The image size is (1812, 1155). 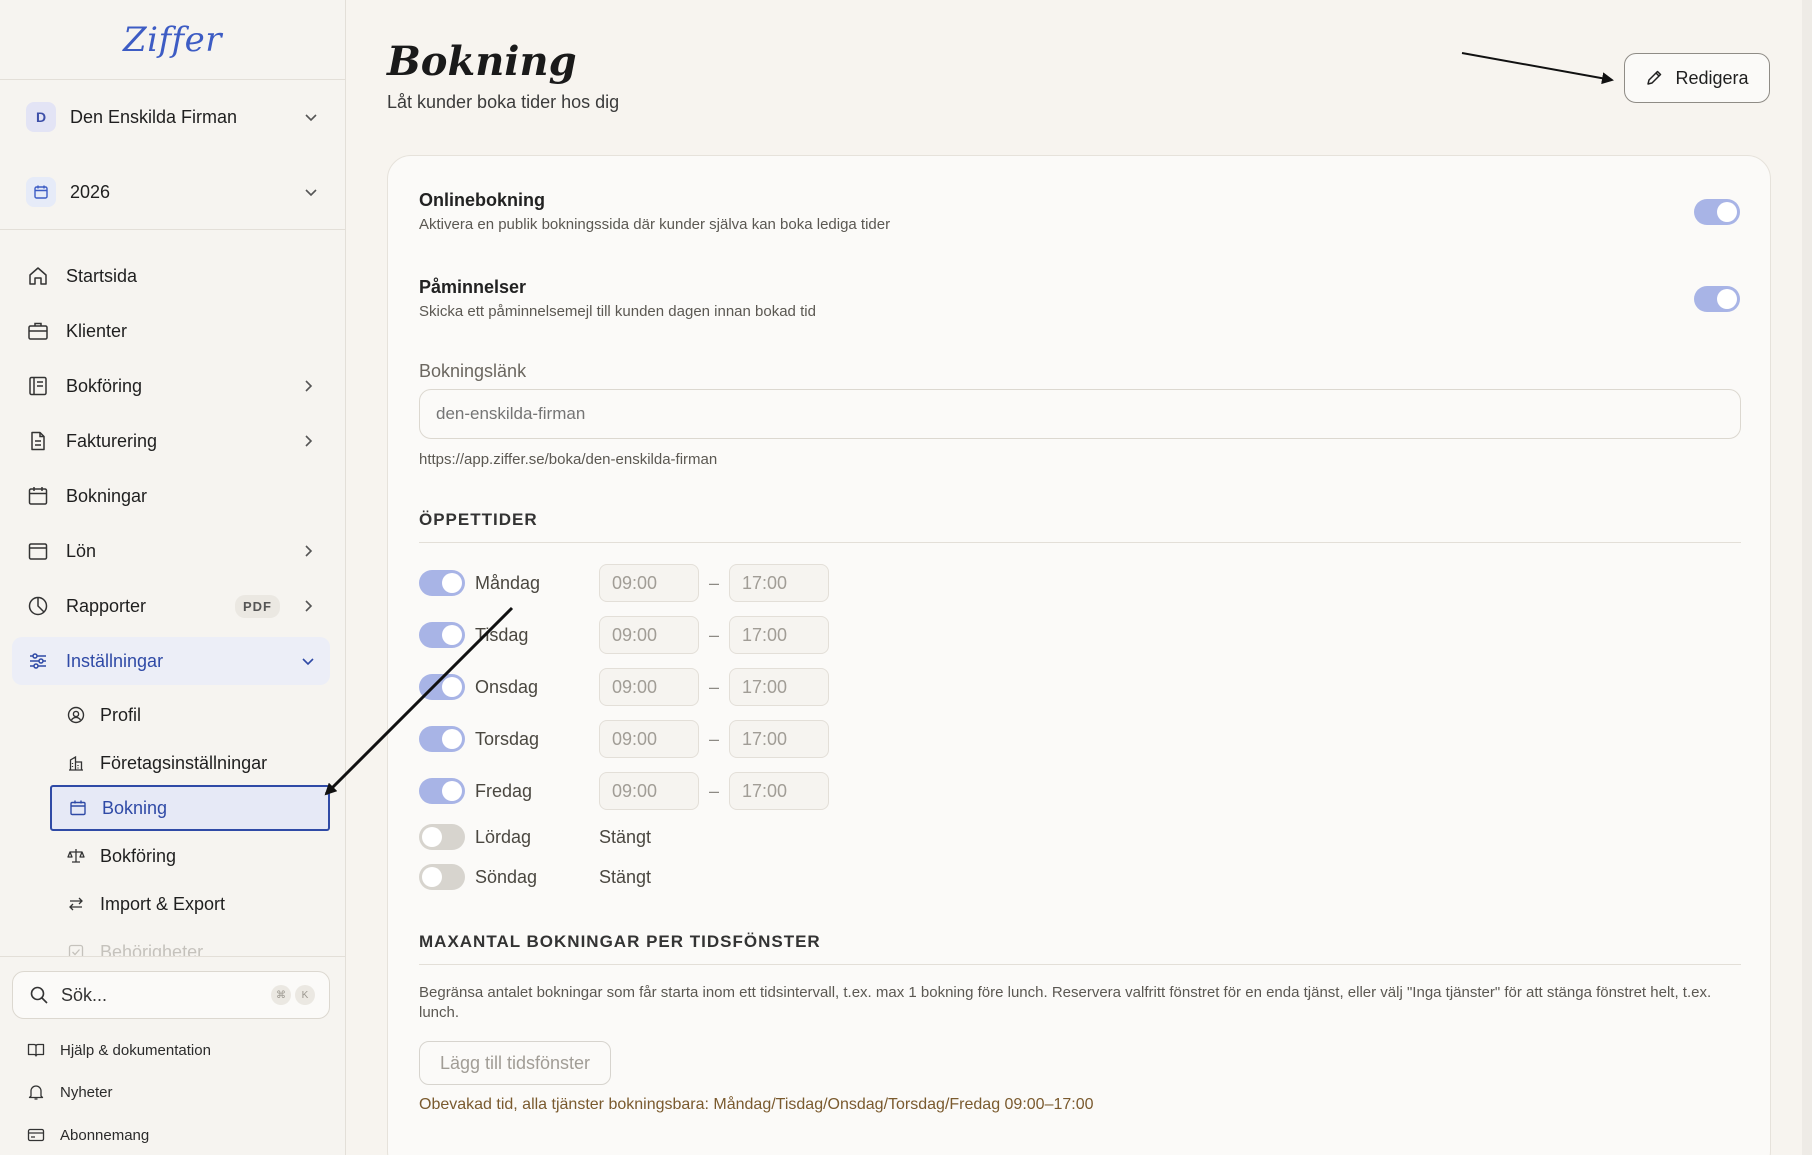 What do you see at coordinates (69, 1092) in the screenshot?
I see `news-link: Nyheter` at bounding box center [69, 1092].